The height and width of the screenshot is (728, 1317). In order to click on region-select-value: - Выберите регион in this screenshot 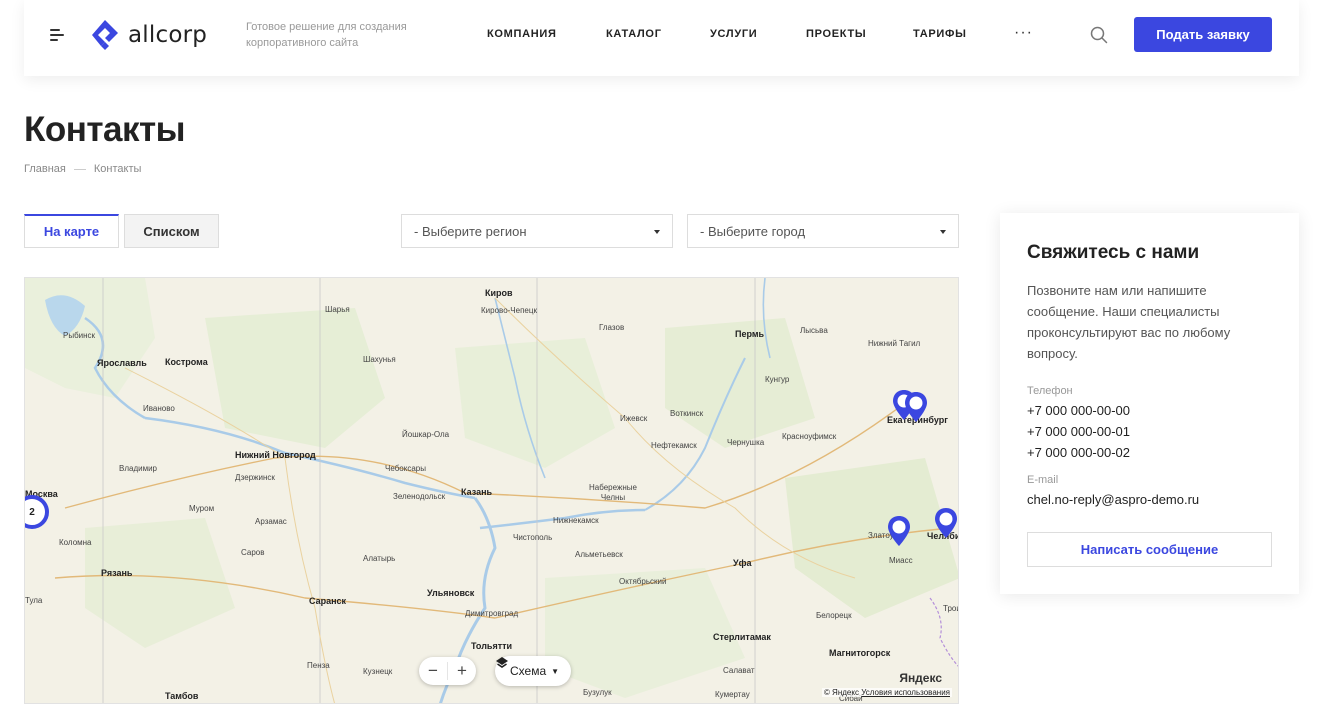, I will do `click(470, 231)`.